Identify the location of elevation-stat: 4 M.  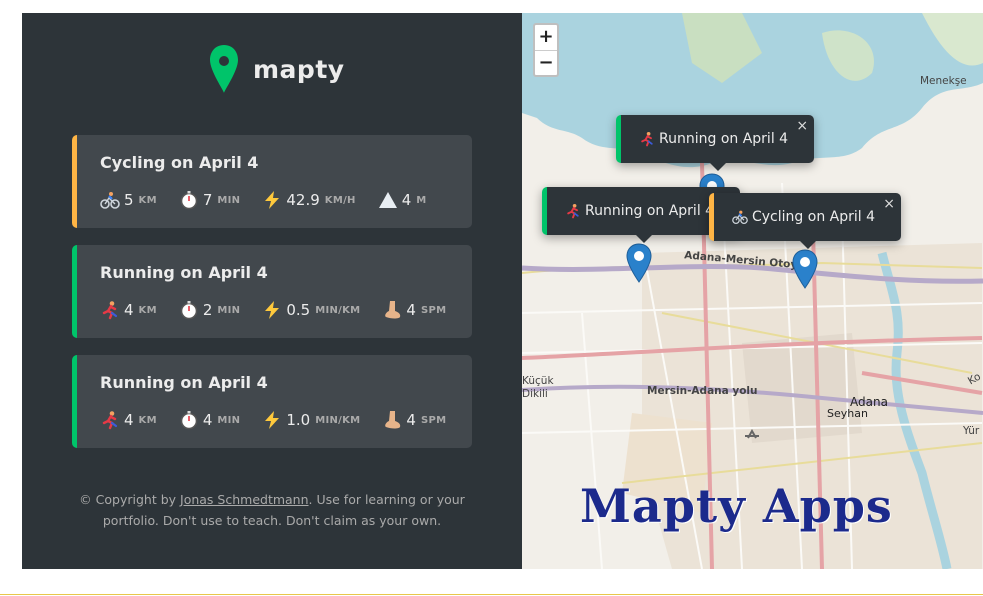
(402, 200).